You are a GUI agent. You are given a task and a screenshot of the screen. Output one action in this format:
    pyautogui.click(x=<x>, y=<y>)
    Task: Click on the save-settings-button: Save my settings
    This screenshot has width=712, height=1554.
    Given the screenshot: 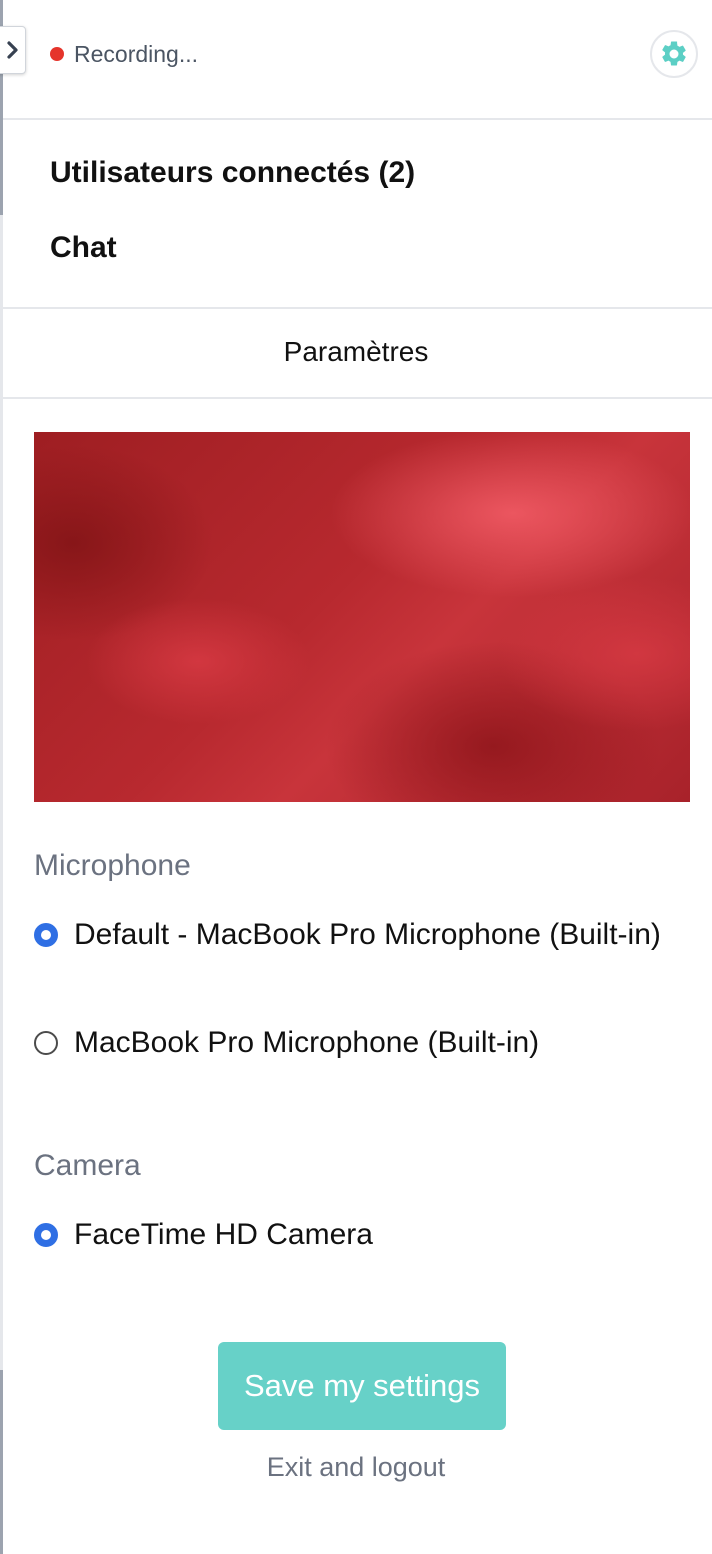 What is the action you would take?
    pyautogui.click(x=362, y=1386)
    